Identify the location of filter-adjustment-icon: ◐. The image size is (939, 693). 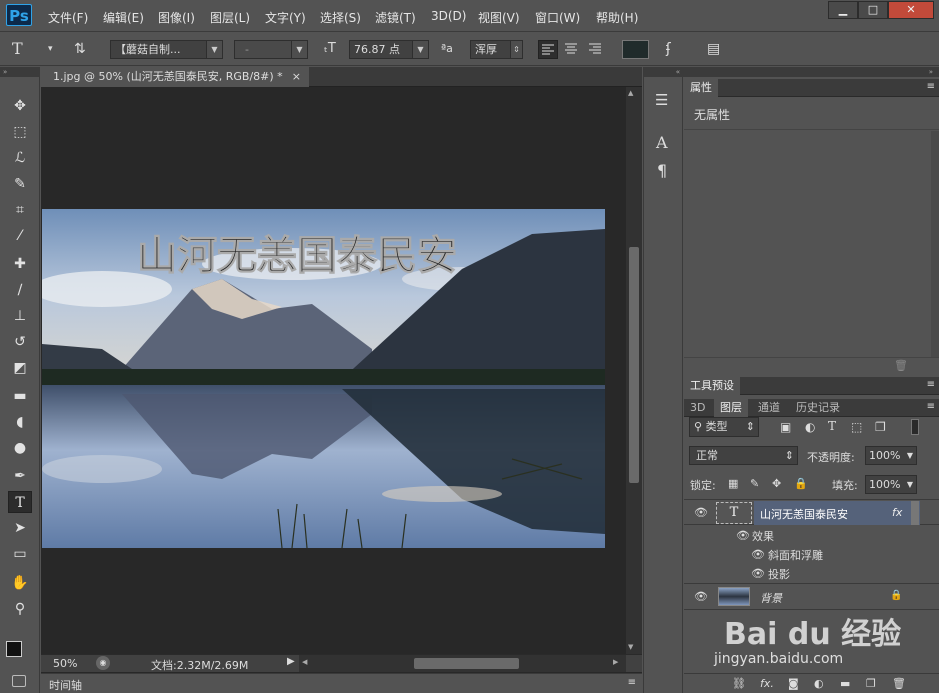
(810, 427).